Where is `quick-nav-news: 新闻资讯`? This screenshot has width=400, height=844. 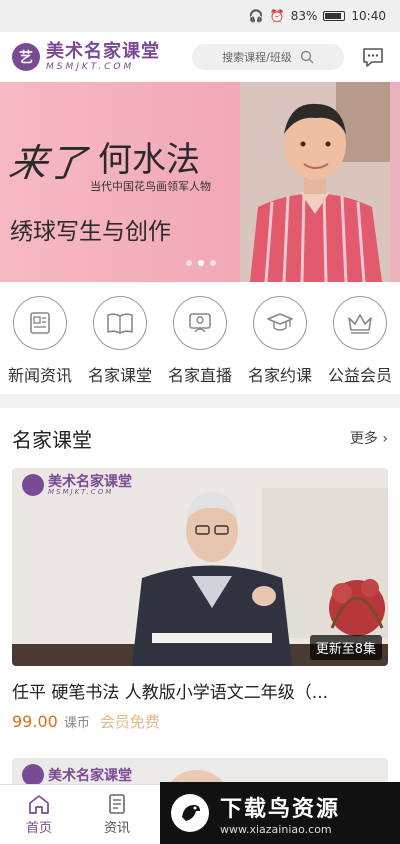 quick-nav-news: 新闻资讯 is located at coordinates (40, 345).